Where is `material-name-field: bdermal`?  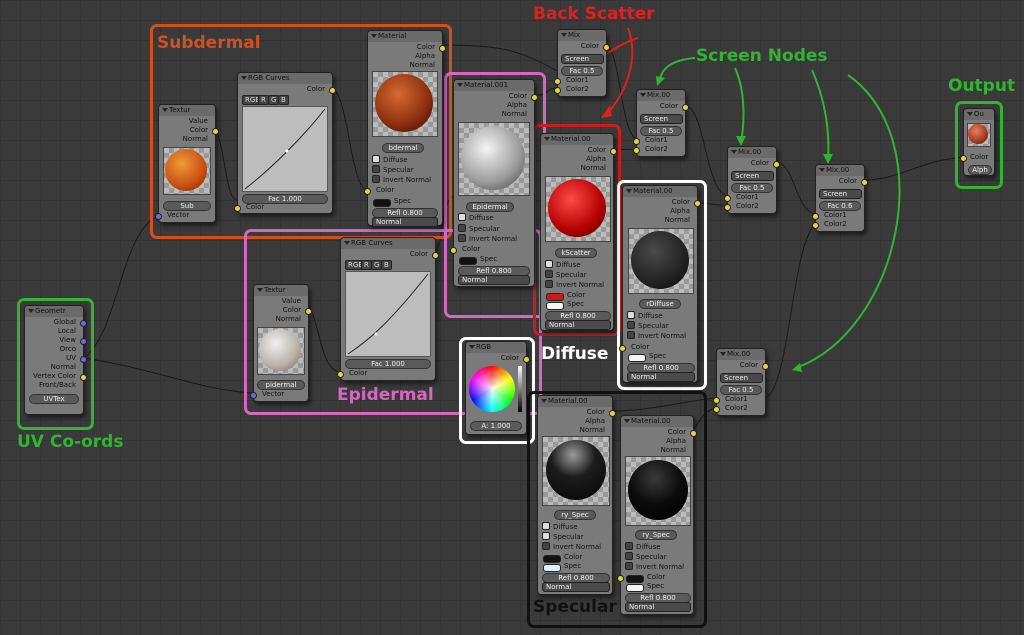
material-name-field: bdermal is located at coordinates (403, 148).